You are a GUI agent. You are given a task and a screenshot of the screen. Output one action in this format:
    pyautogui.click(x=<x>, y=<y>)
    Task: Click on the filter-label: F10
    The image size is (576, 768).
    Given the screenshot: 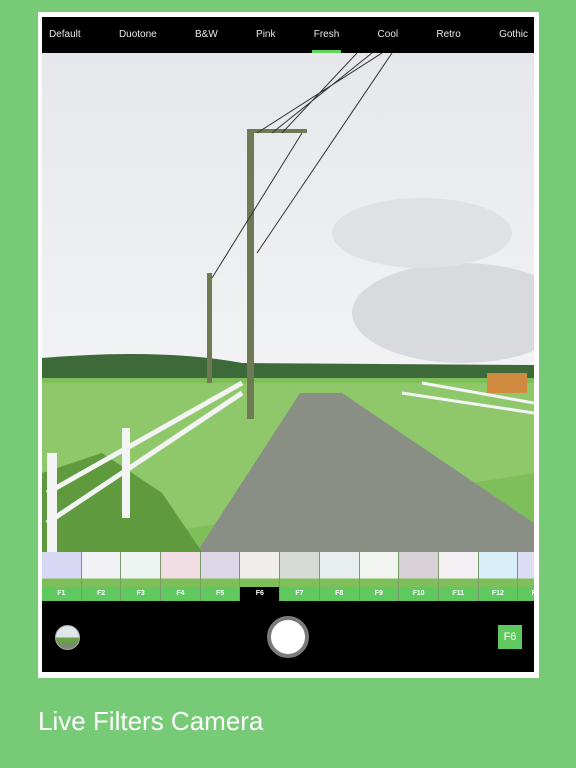 What is the action you would take?
    pyautogui.click(x=418, y=594)
    